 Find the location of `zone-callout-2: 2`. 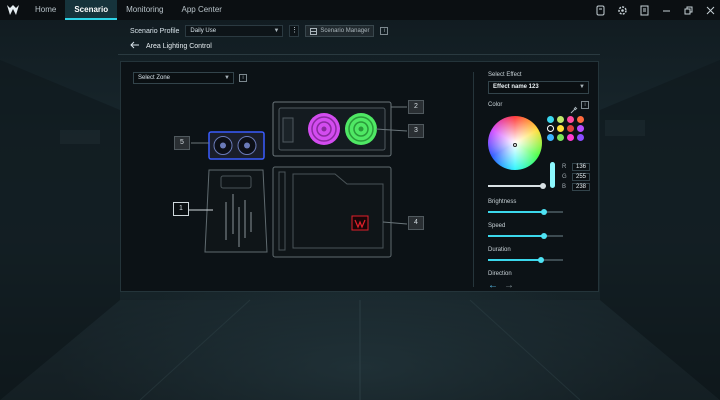

zone-callout-2: 2 is located at coordinates (416, 107).